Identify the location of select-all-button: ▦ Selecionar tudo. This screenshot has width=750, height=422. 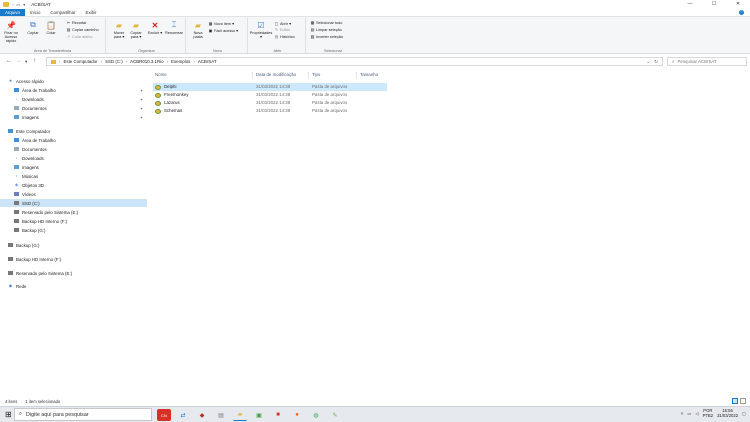
(326, 23).